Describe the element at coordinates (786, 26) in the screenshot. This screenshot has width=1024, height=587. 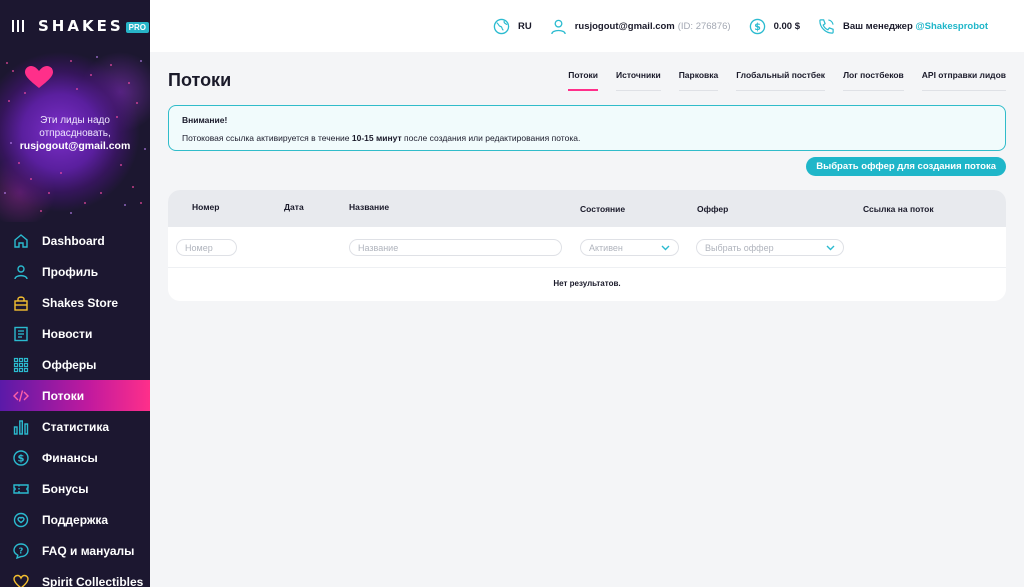
I see `balance-value: 0.00 $` at that location.